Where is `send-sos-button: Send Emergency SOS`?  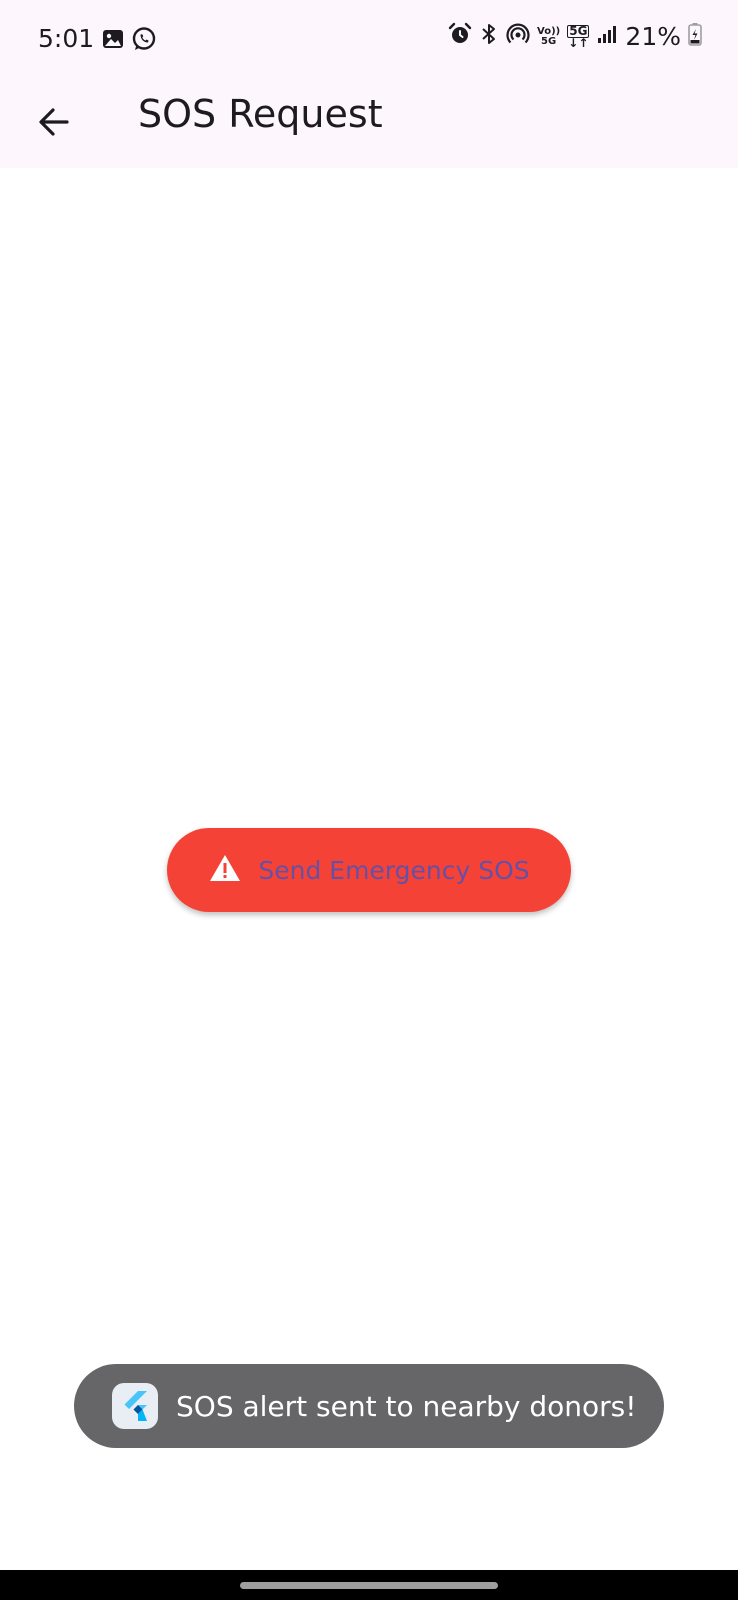 send-sos-button: Send Emergency SOS is located at coordinates (369, 870).